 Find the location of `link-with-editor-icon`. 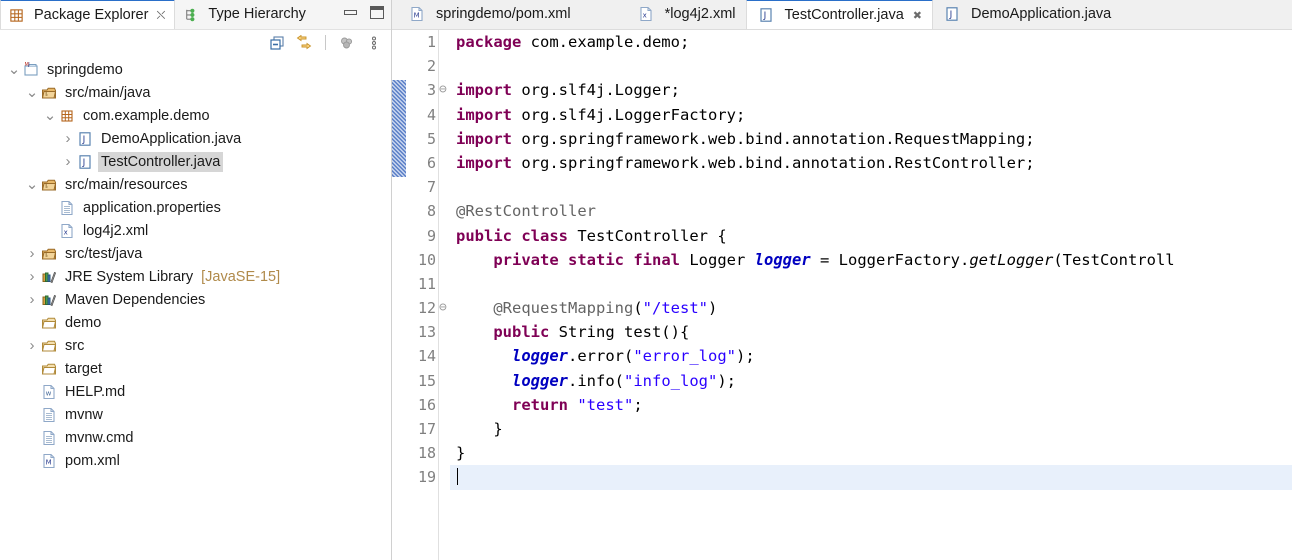

link-with-editor-icon is located at coordinates (304, 43).